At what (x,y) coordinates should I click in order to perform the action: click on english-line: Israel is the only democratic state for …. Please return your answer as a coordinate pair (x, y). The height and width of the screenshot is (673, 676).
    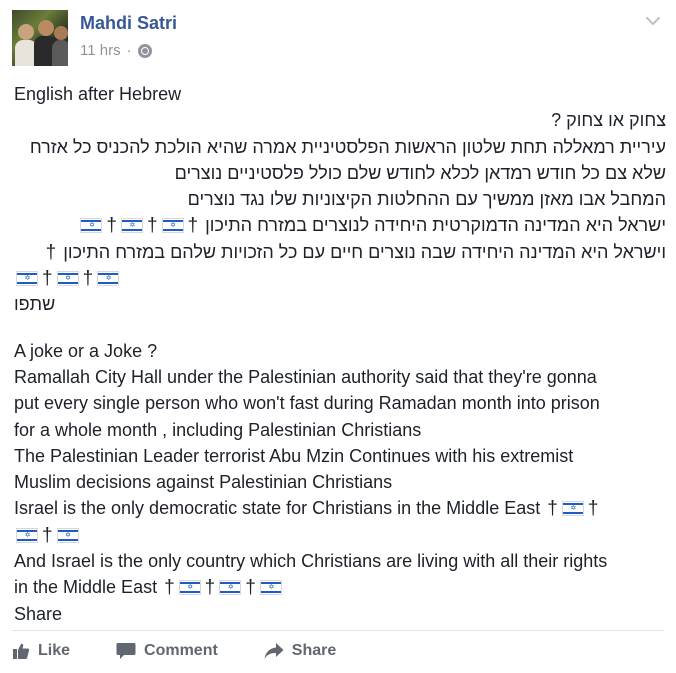
    Looking at the image, I should click on (340, 508).